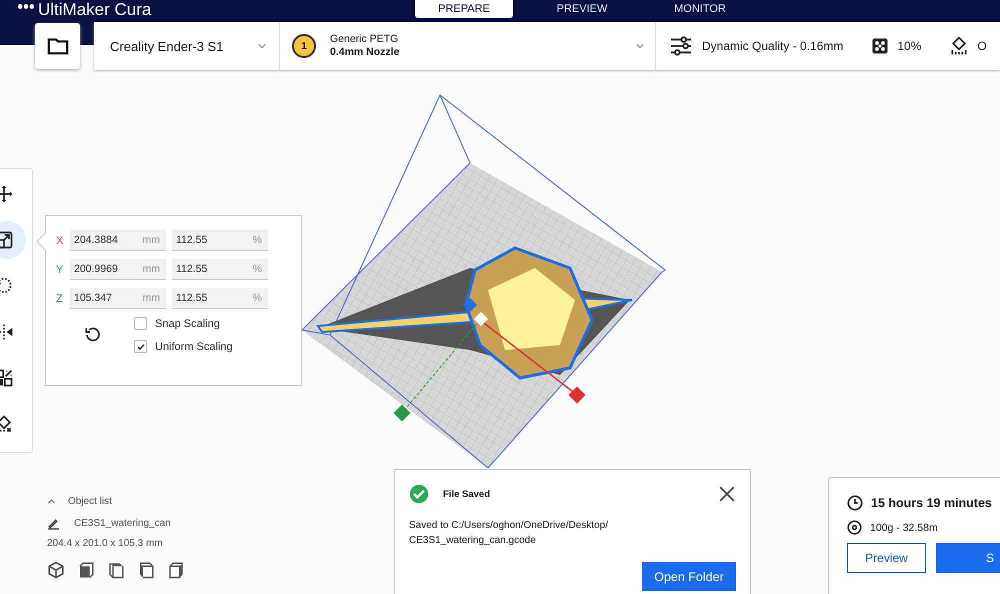 The image size is (1000, 594). I want to click on axis-label: Z, so click(60, 298).